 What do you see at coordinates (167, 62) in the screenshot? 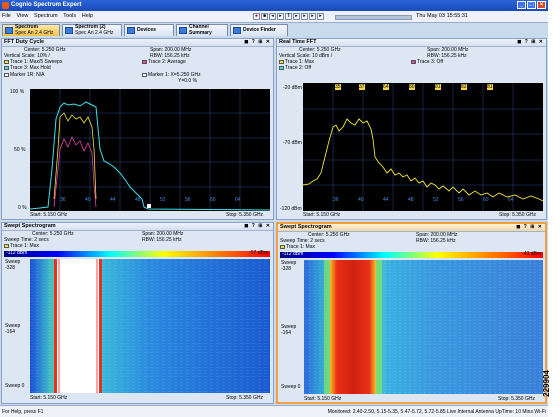
I see `trace2-text: Trace 2: Average` at bounding box center [167, 62].